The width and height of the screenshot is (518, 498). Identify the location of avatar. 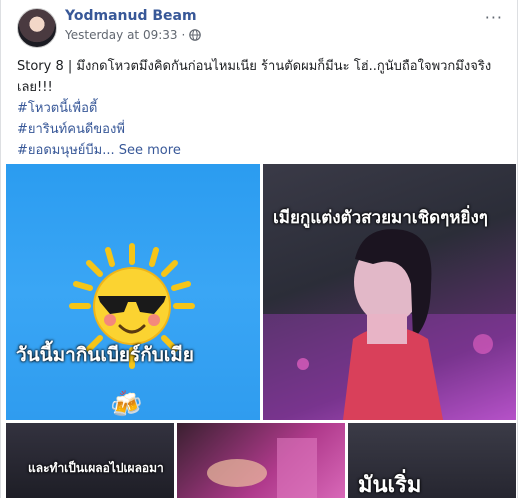
(37, 28).